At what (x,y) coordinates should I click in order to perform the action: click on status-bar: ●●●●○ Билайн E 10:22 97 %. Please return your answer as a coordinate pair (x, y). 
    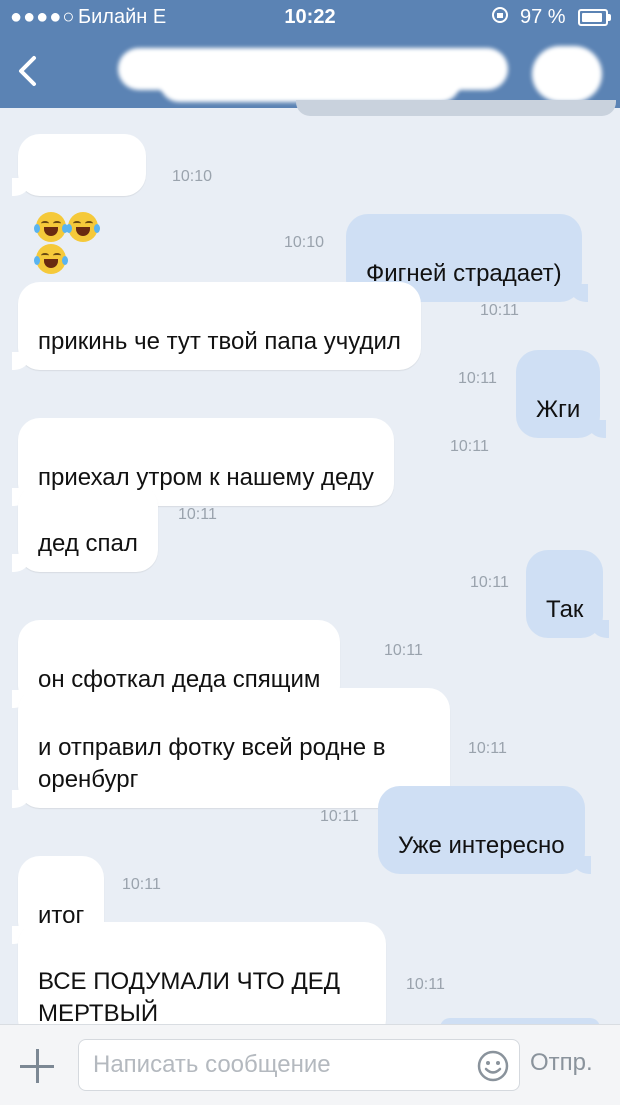
    Looking at the image, I should click on (310, 17).